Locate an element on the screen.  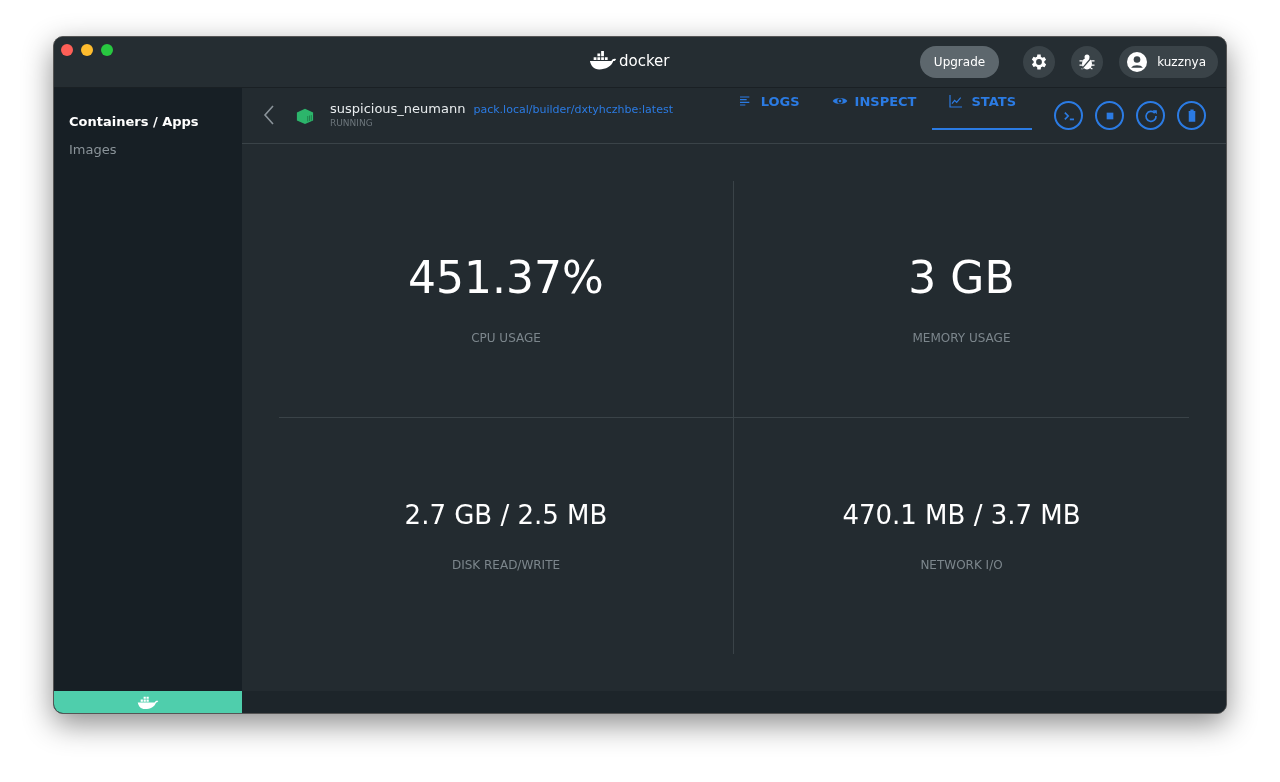
chevron-left-icon is located at coordinates (269, 114).